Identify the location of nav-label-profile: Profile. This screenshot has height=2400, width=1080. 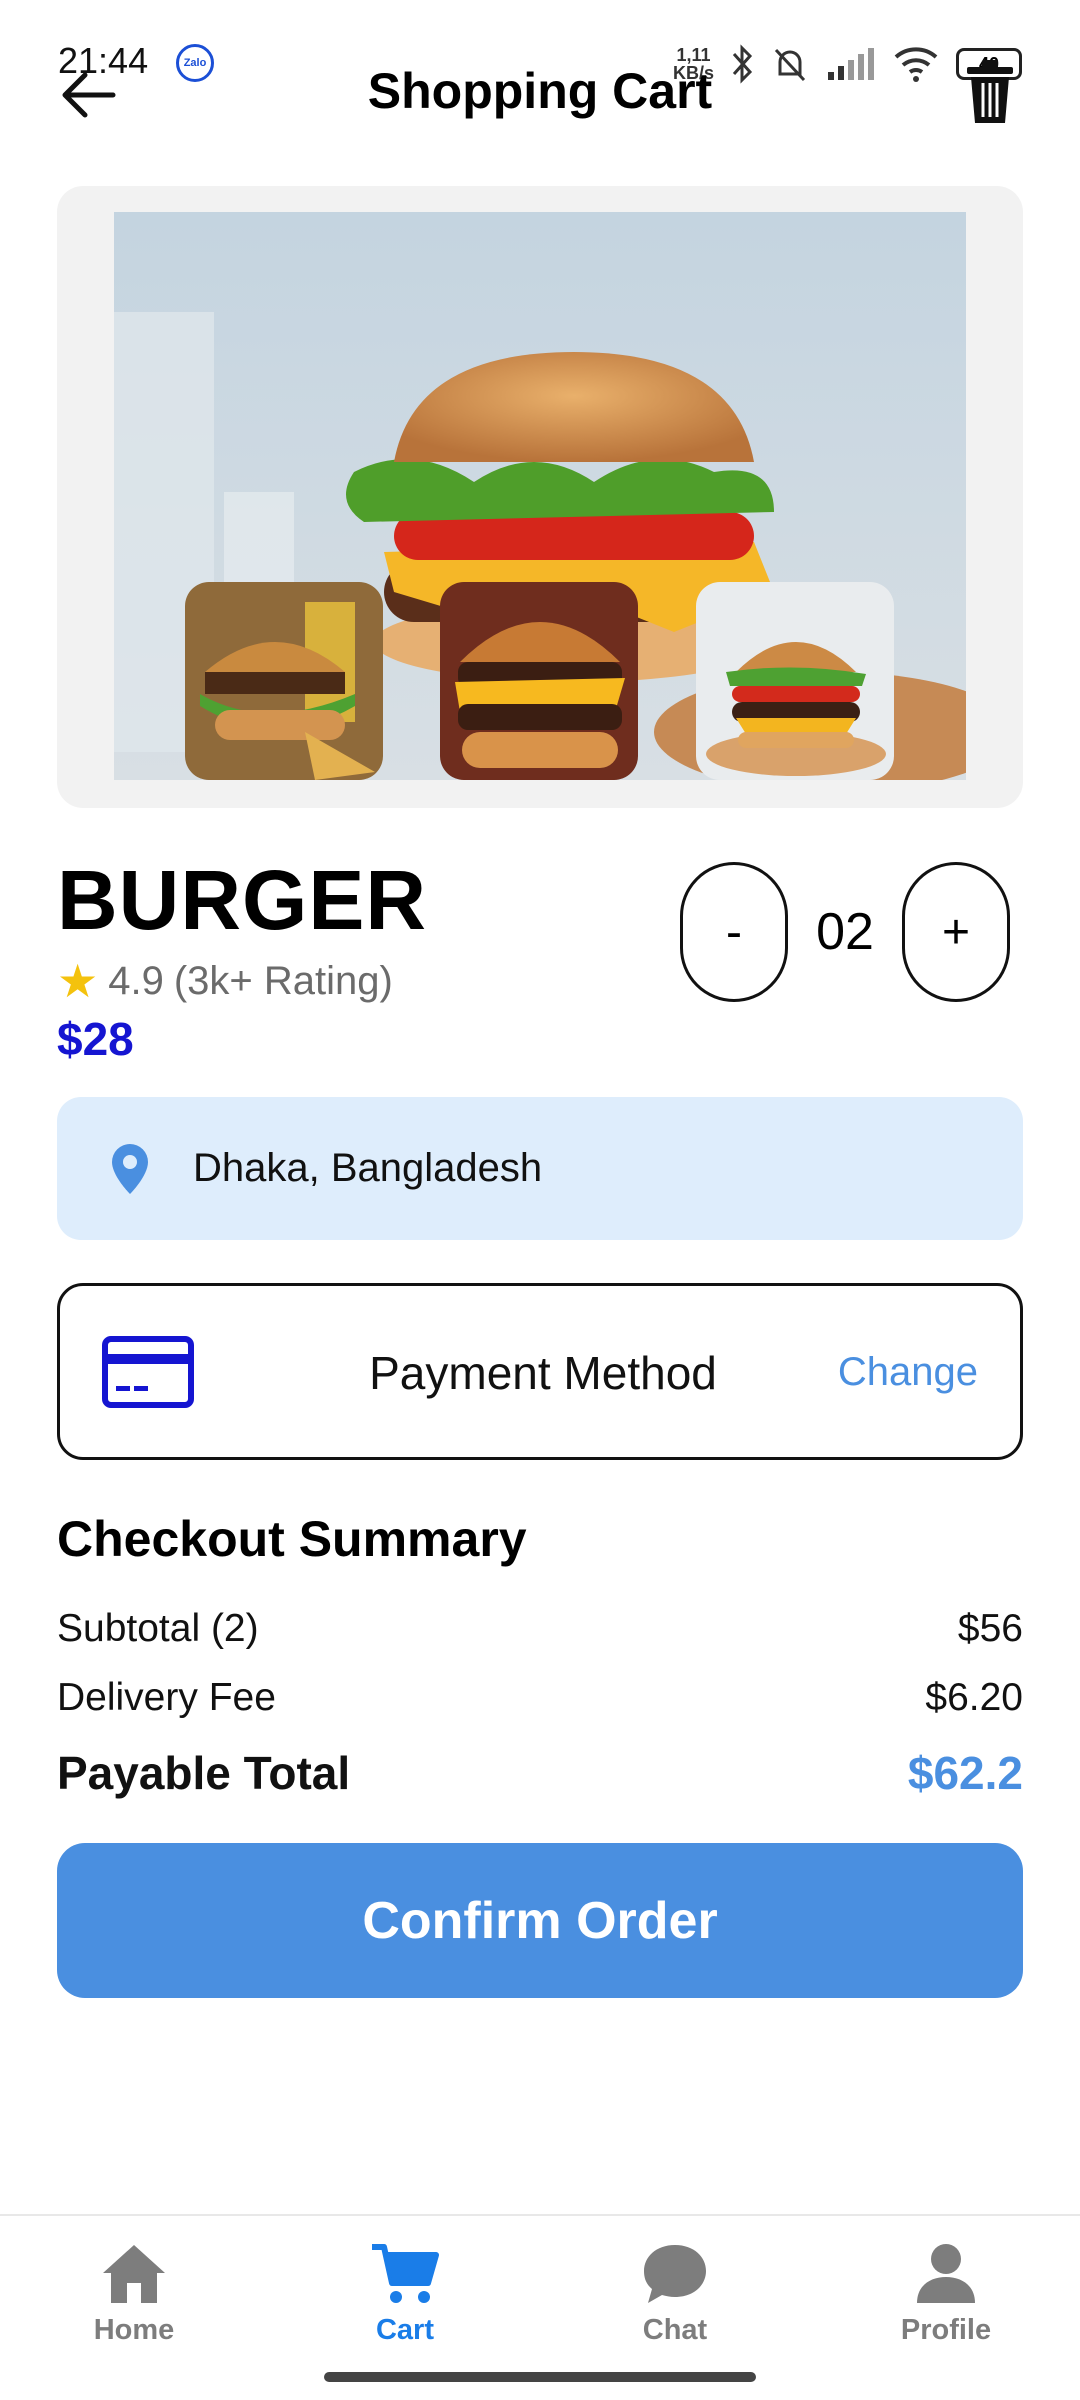
(946, 2330).